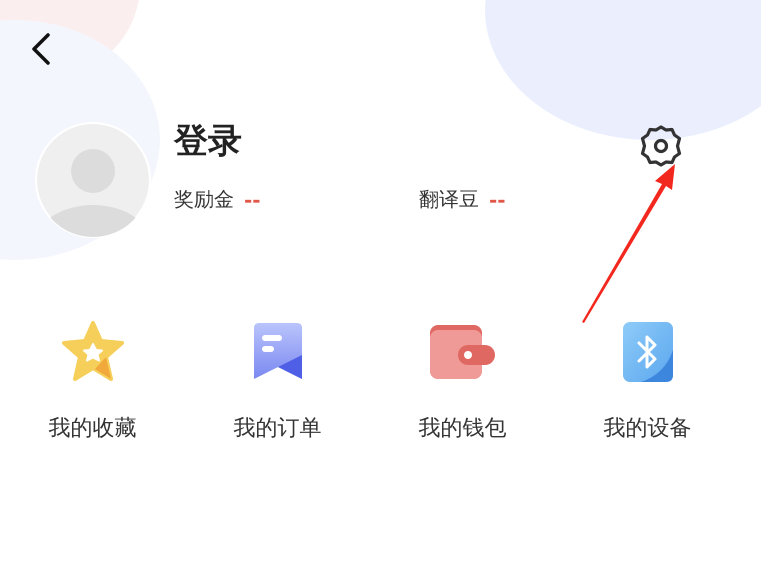 The width and height of the screenshot is (761, 565). Describe the element at coordinates (462, 428) in the screenshot. I see `shortcut-label: 我的钱包` at that location.